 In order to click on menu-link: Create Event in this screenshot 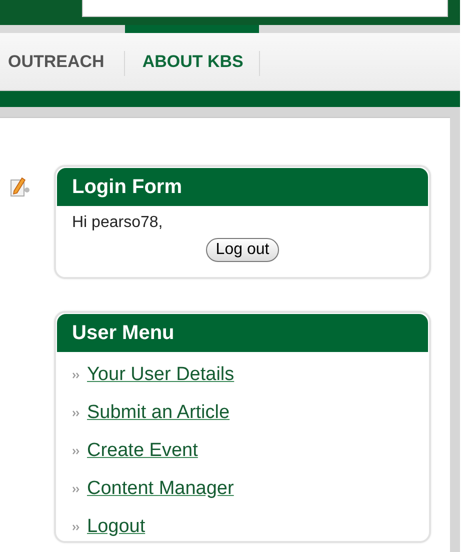, I will do `click(142, 451)`.